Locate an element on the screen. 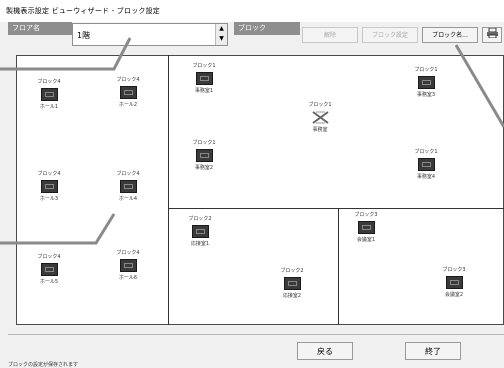  back-button: 戻る is located at coordinates (325, 351).